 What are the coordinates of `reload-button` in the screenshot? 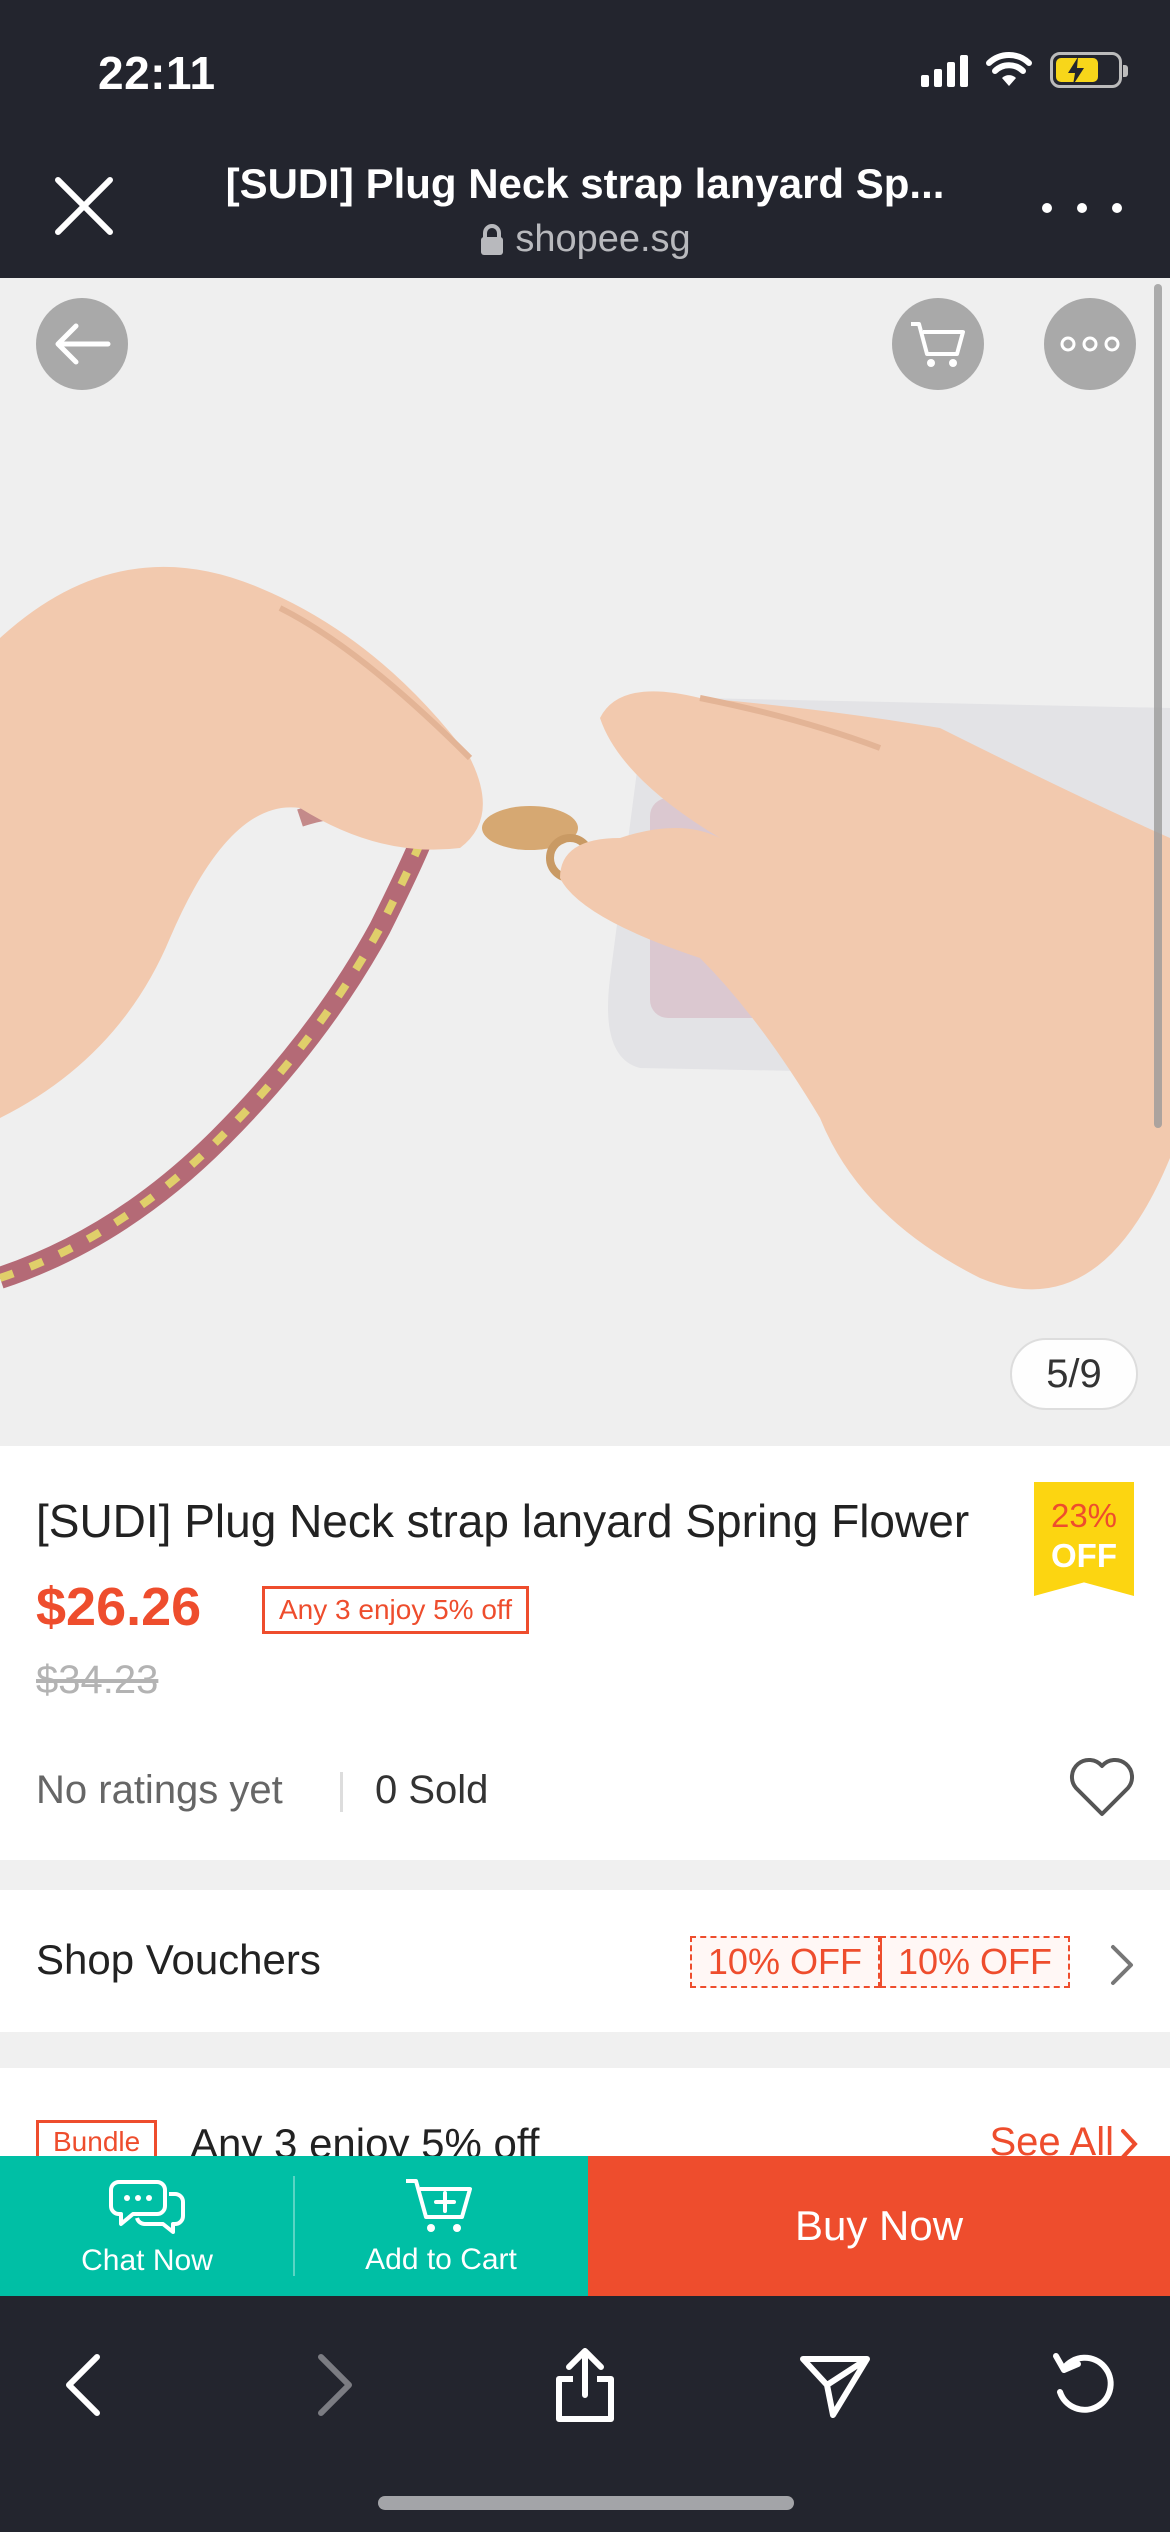 It's located at (1085, 2385).